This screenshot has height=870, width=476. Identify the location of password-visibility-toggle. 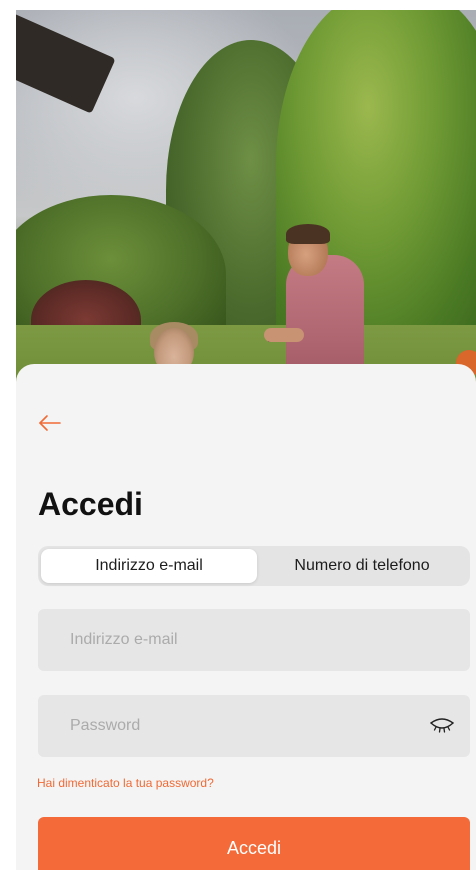
(442, 726).